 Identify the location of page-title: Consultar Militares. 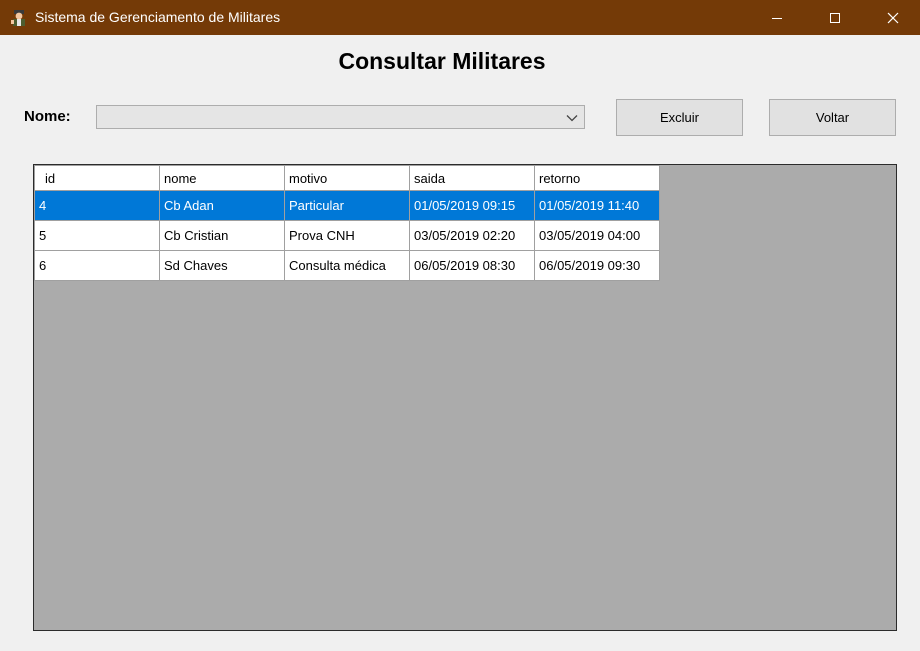
(442, 61).